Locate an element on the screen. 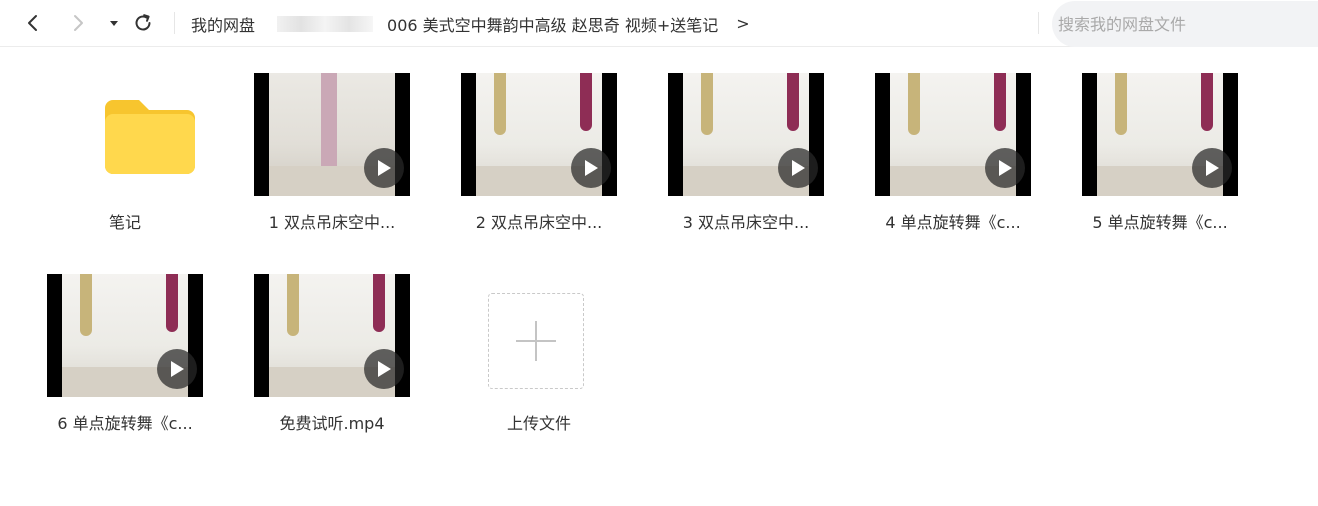 The image size is (1318, 506). history-dropdown-button is located at coordinates (114, 23).